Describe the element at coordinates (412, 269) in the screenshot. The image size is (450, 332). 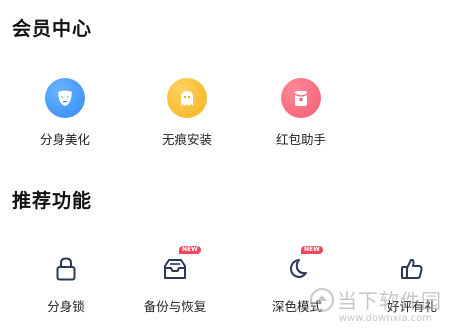
I see `thumbs-up-icon` at that location.